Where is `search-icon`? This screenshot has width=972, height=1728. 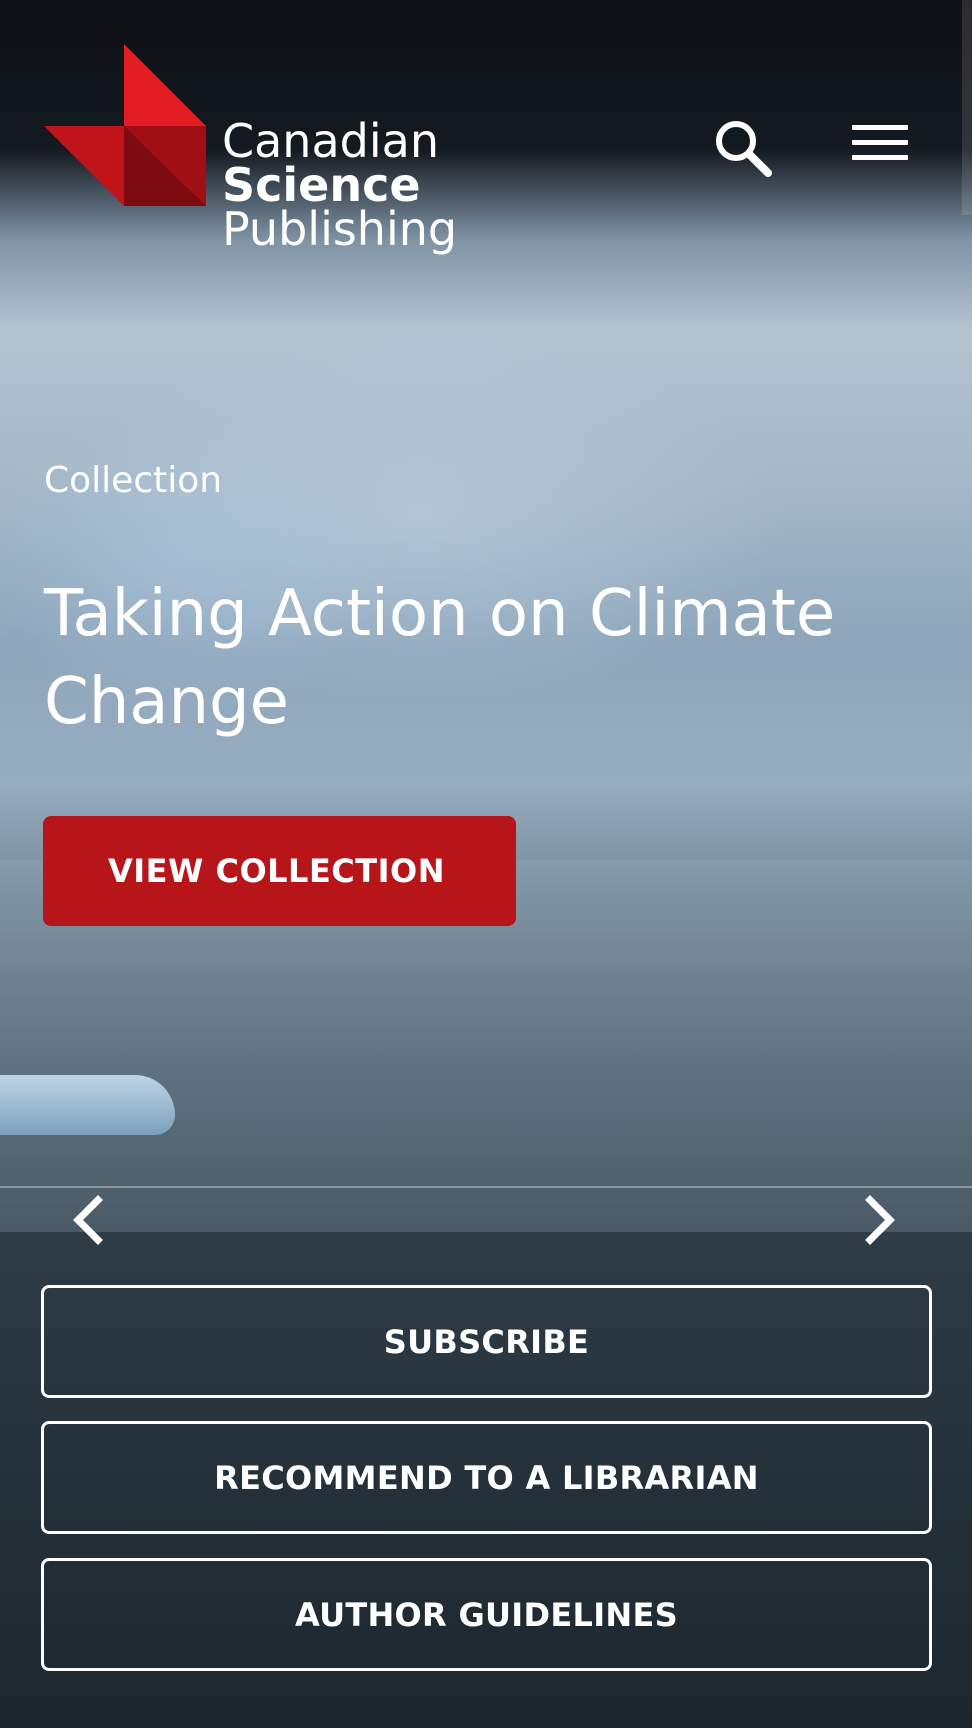 search-icon is located at coordinates (744, 149).